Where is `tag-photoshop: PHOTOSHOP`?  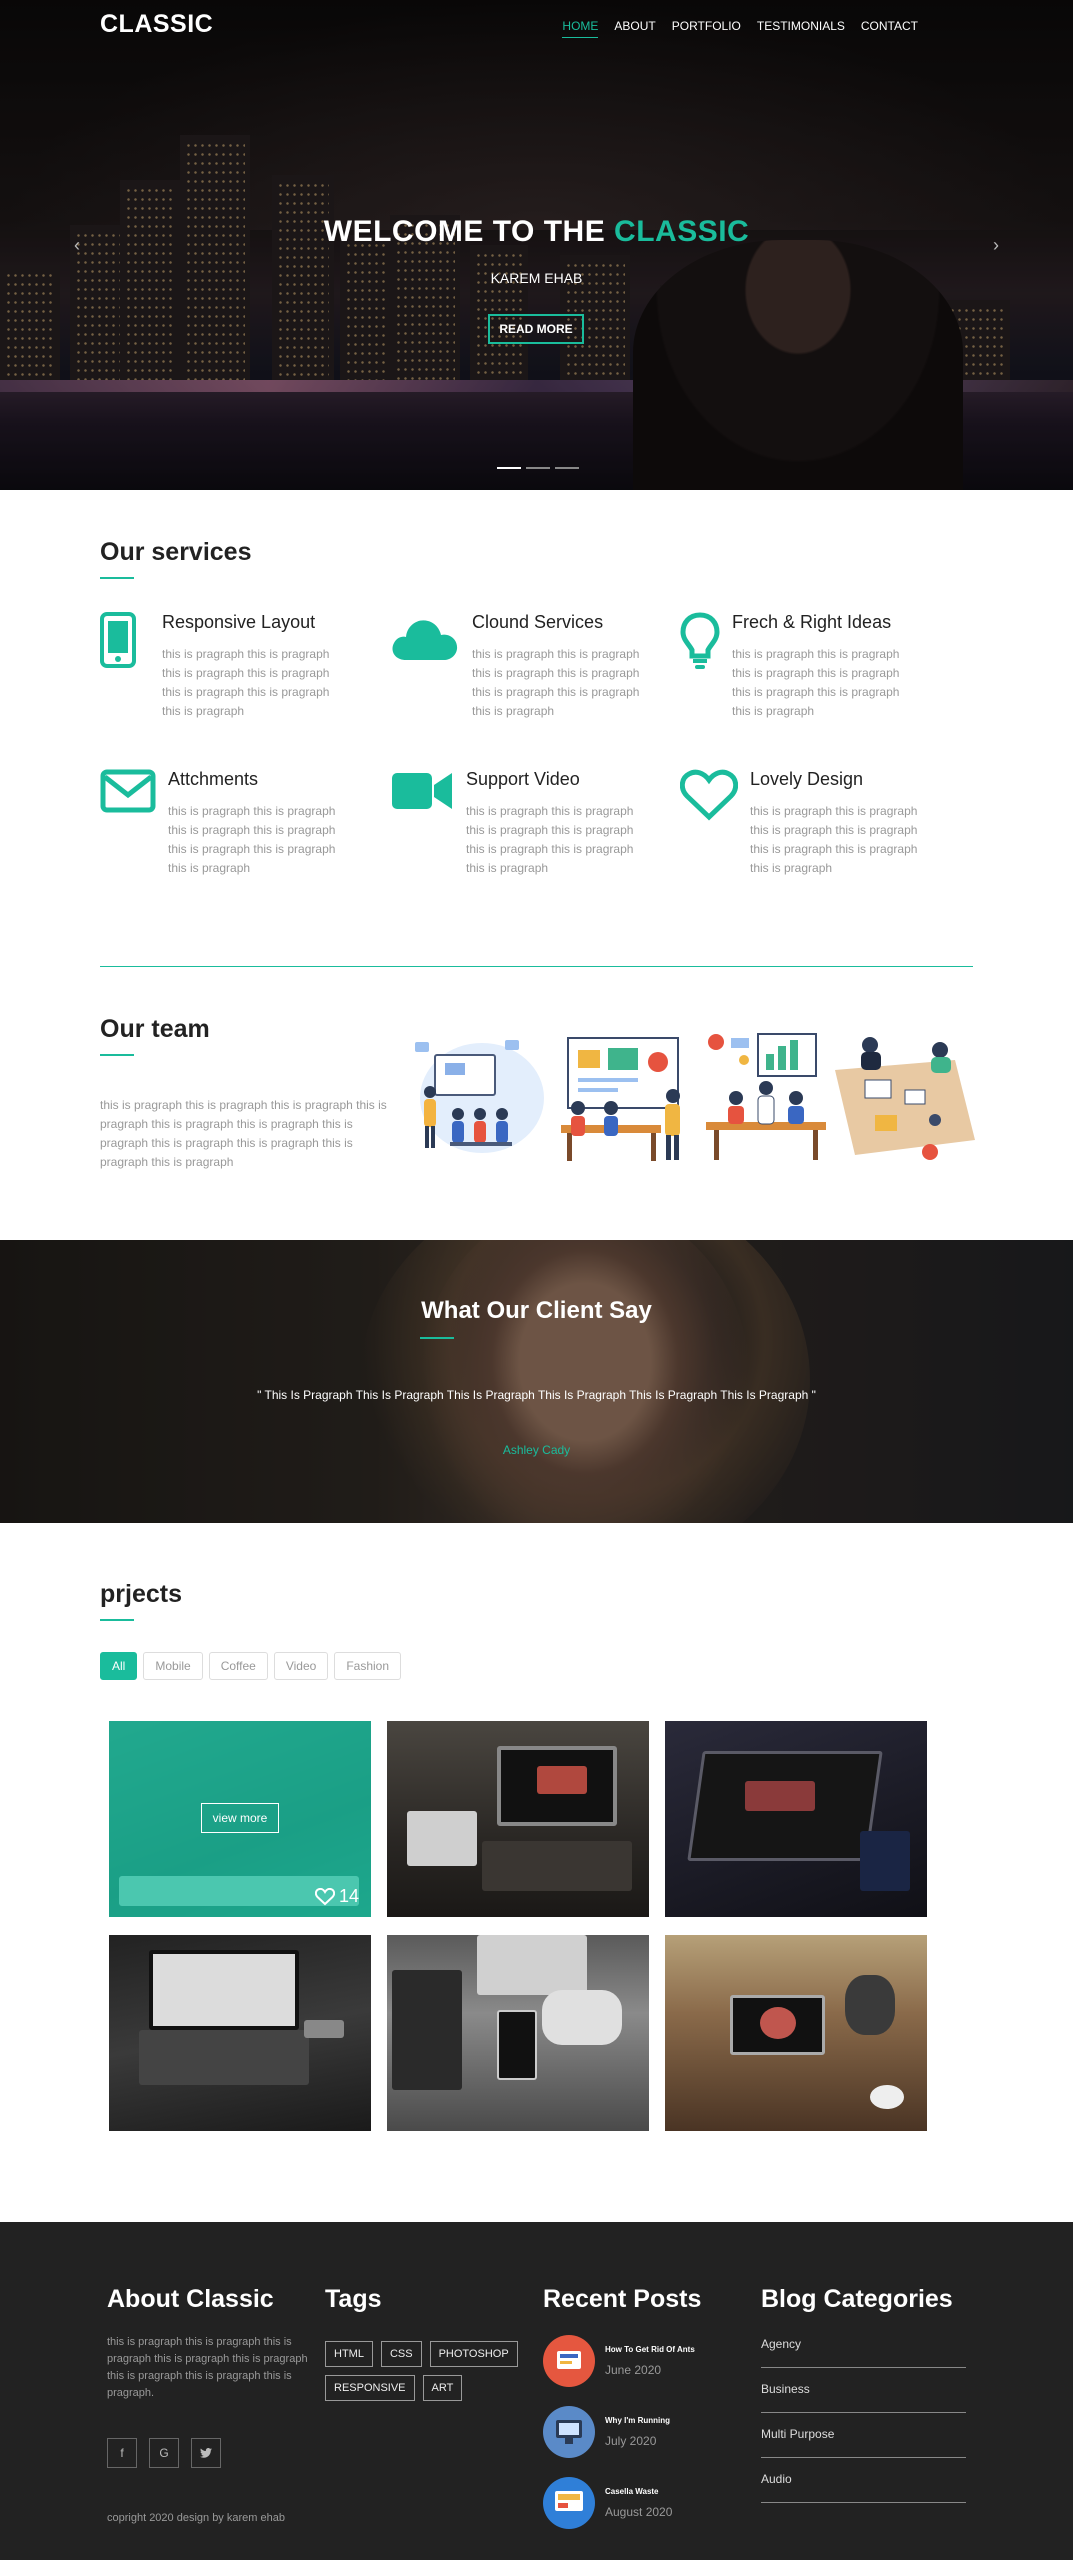 tag-photoshop: PHOTOSHOP is located at coordinates (473, 2354).